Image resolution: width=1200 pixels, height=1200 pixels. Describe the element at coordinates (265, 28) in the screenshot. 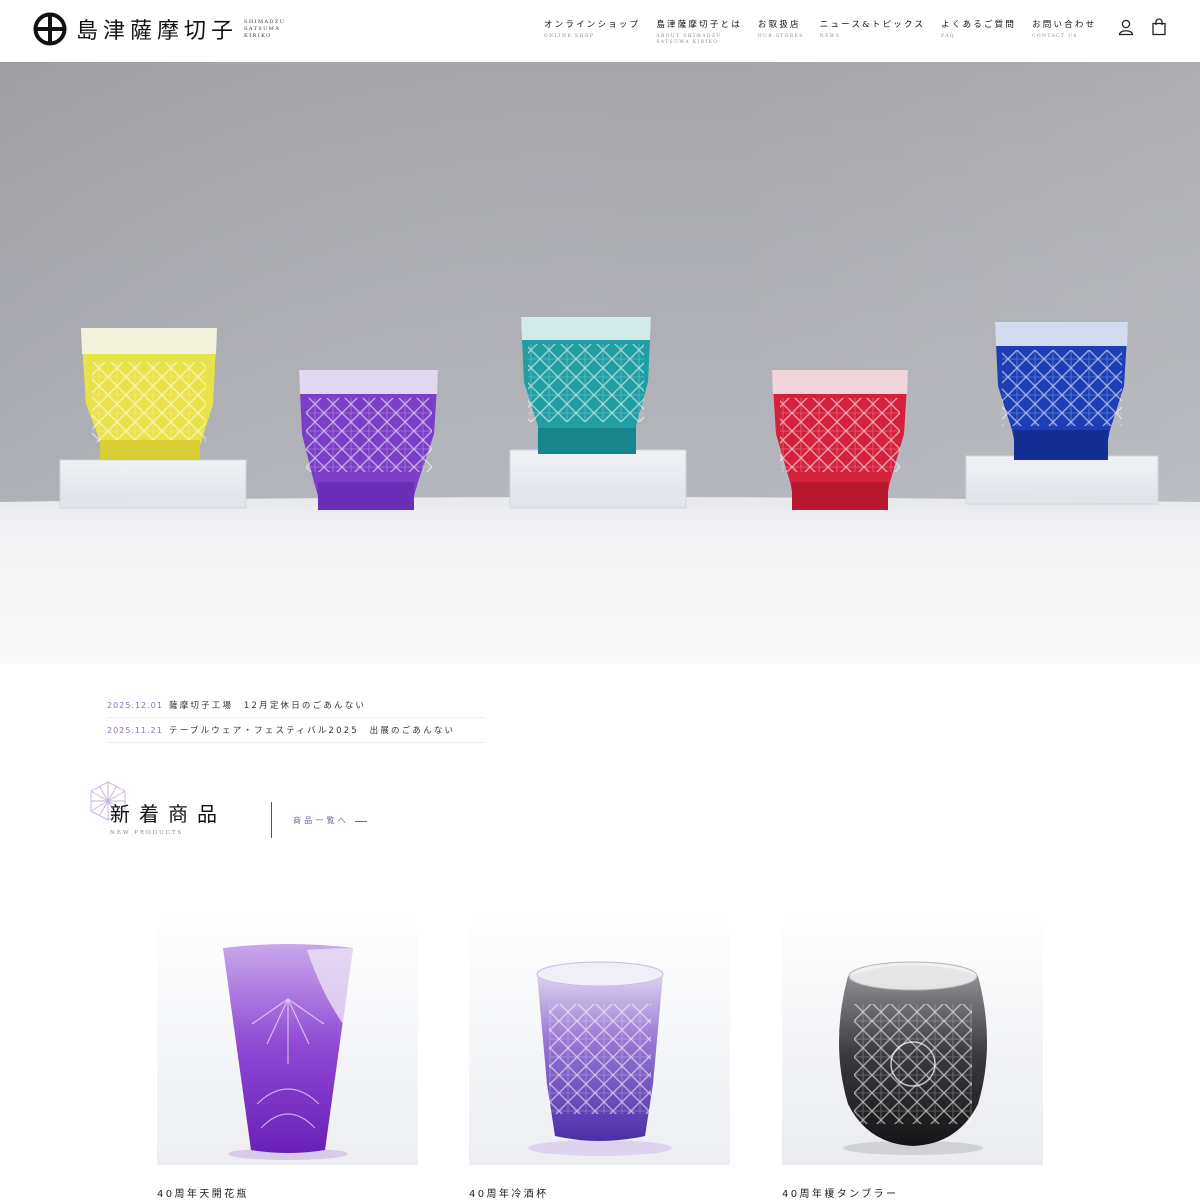

I see `brand-subtitle: SHIMADZU SATSUMA KIRIKO` at that location.